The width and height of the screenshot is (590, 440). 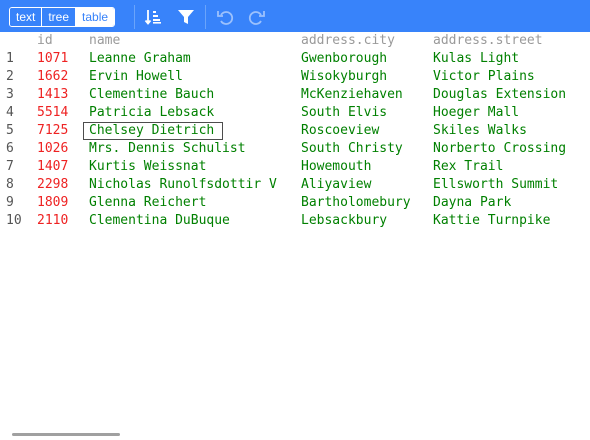 I want to click on row-index: 10, so click(x=14, y=220).